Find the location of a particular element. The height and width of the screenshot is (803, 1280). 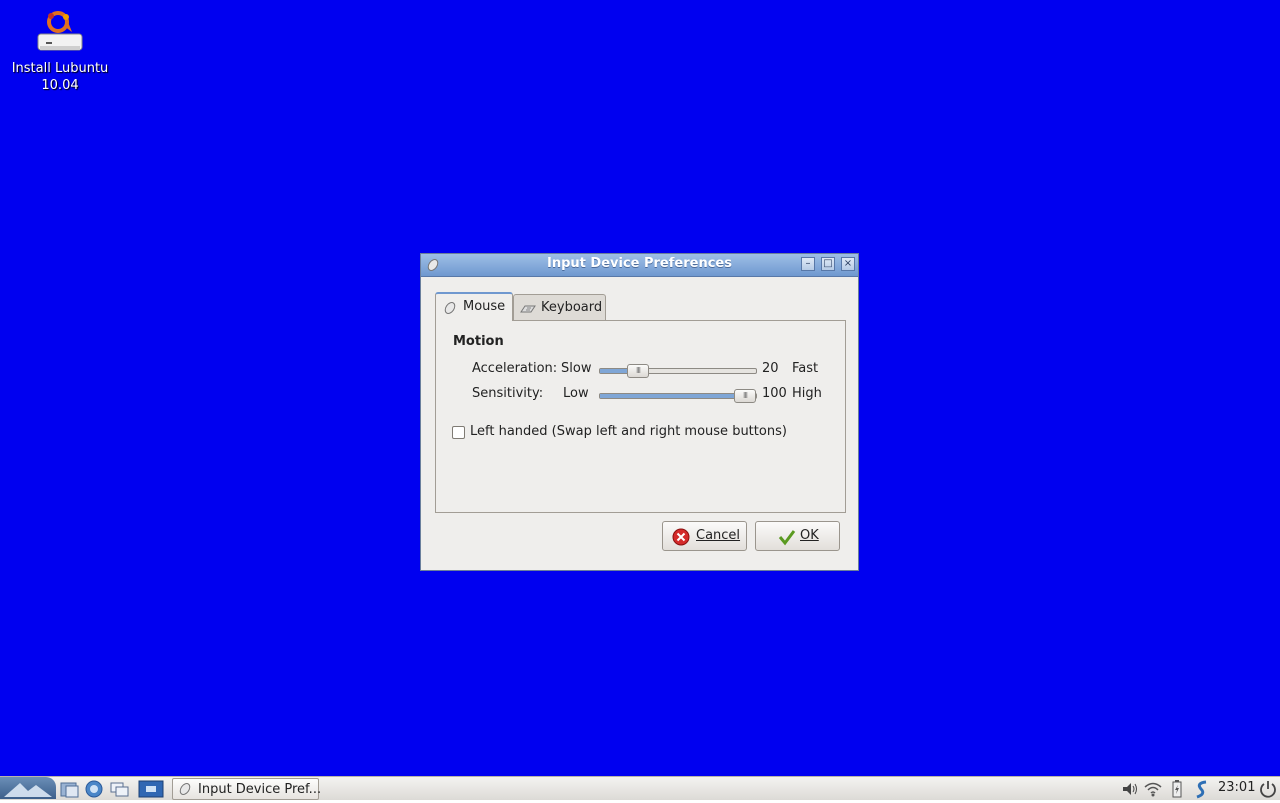

acceleration-label: Acceleration: is located at coordinates (515, 368).